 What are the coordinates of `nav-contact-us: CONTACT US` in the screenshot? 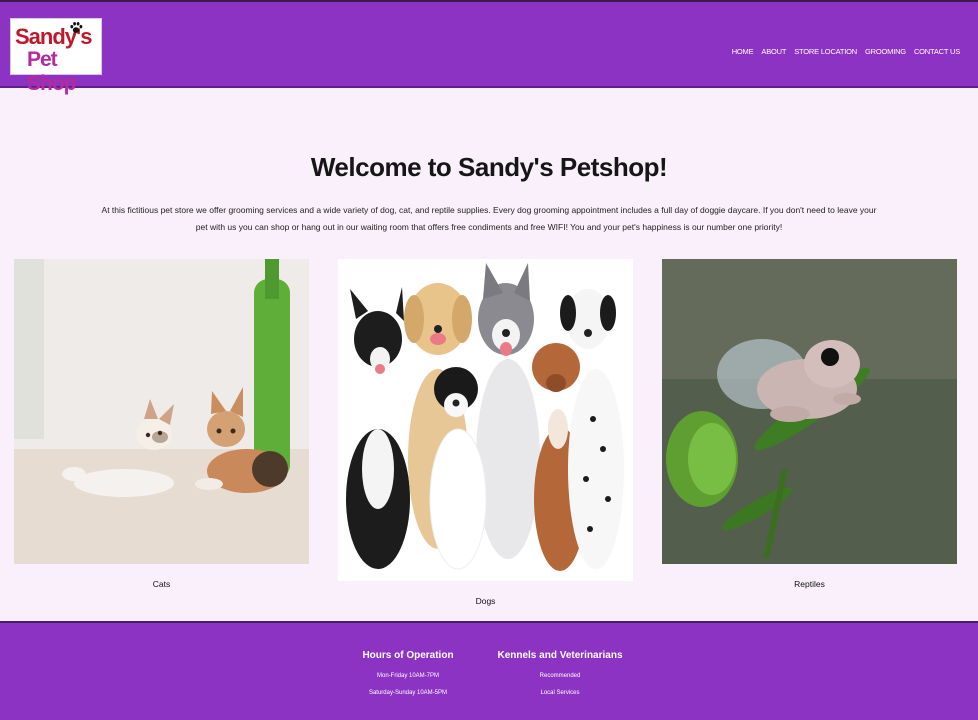 It's located at (937, 51).